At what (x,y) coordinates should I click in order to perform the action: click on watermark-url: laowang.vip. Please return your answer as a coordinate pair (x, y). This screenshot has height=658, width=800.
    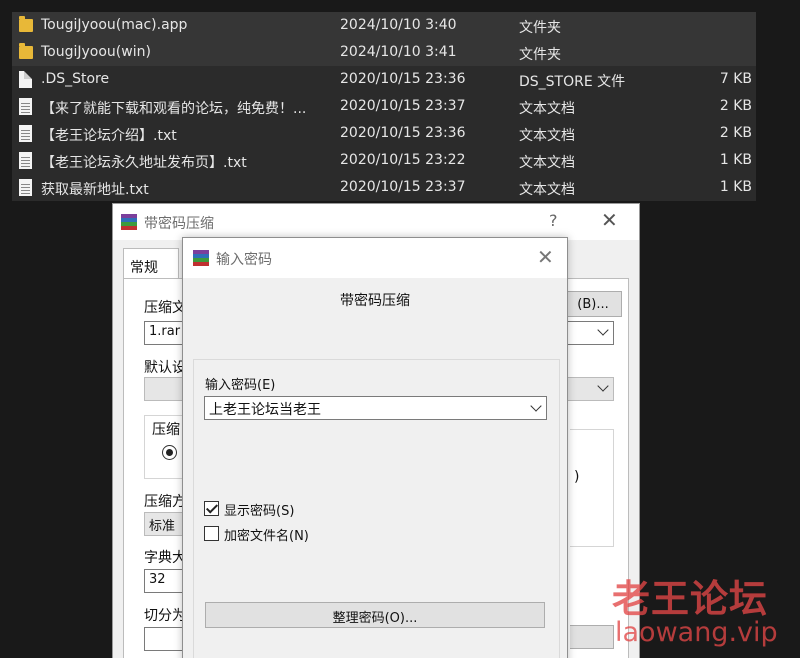
    Looking at the image, I should click on (696, 632).